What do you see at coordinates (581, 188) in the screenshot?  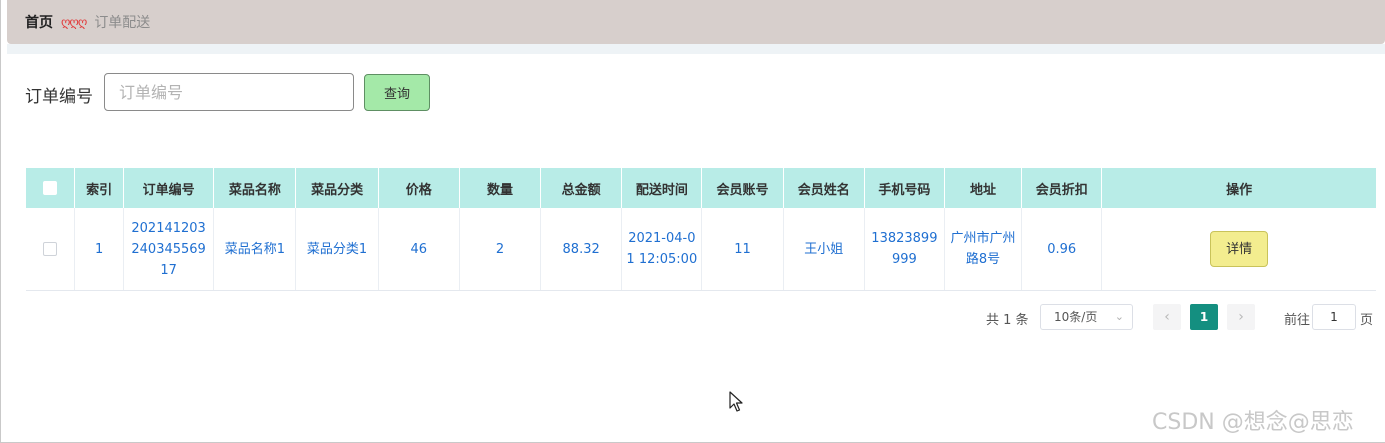 I see `column-header-total: 总金额` at bounding box center [581, 188].